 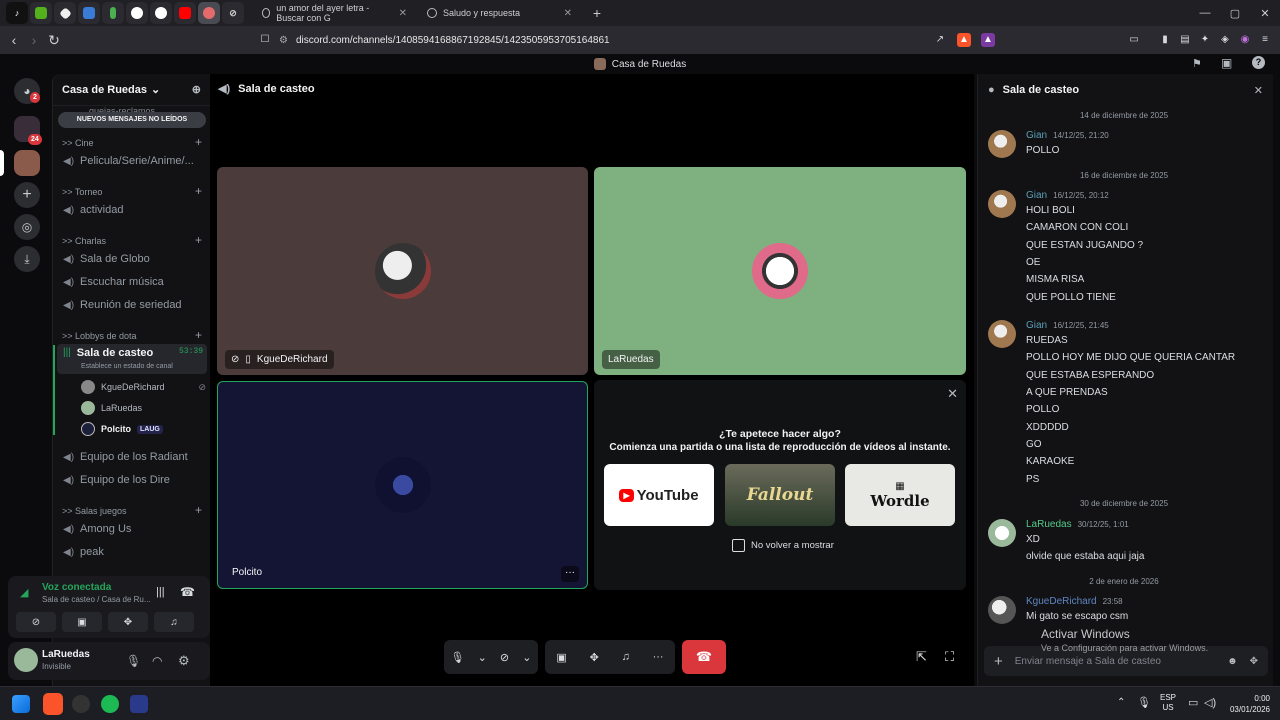 What do you see at coordinates (132, 282) in the screenshot?
I see `channel-item: ◀) Escuchar música` at bounding box center [132, 282].